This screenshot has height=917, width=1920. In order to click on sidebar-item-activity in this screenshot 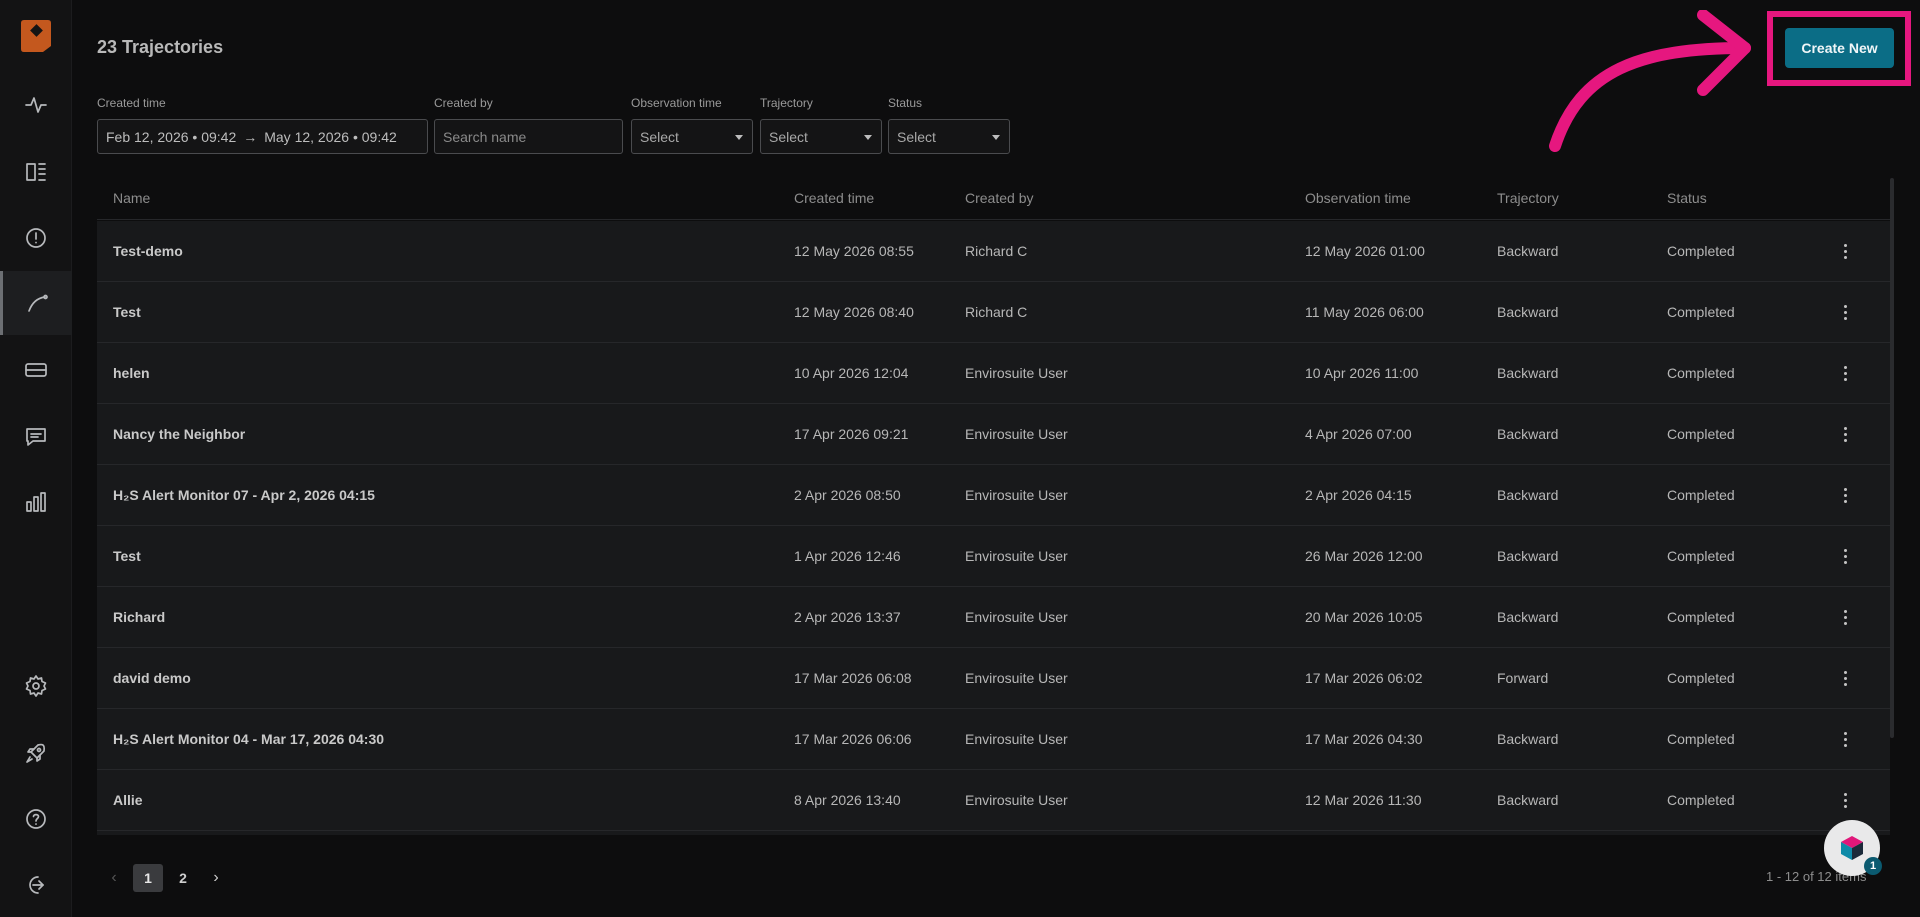, I will do `click(36, 105)`.